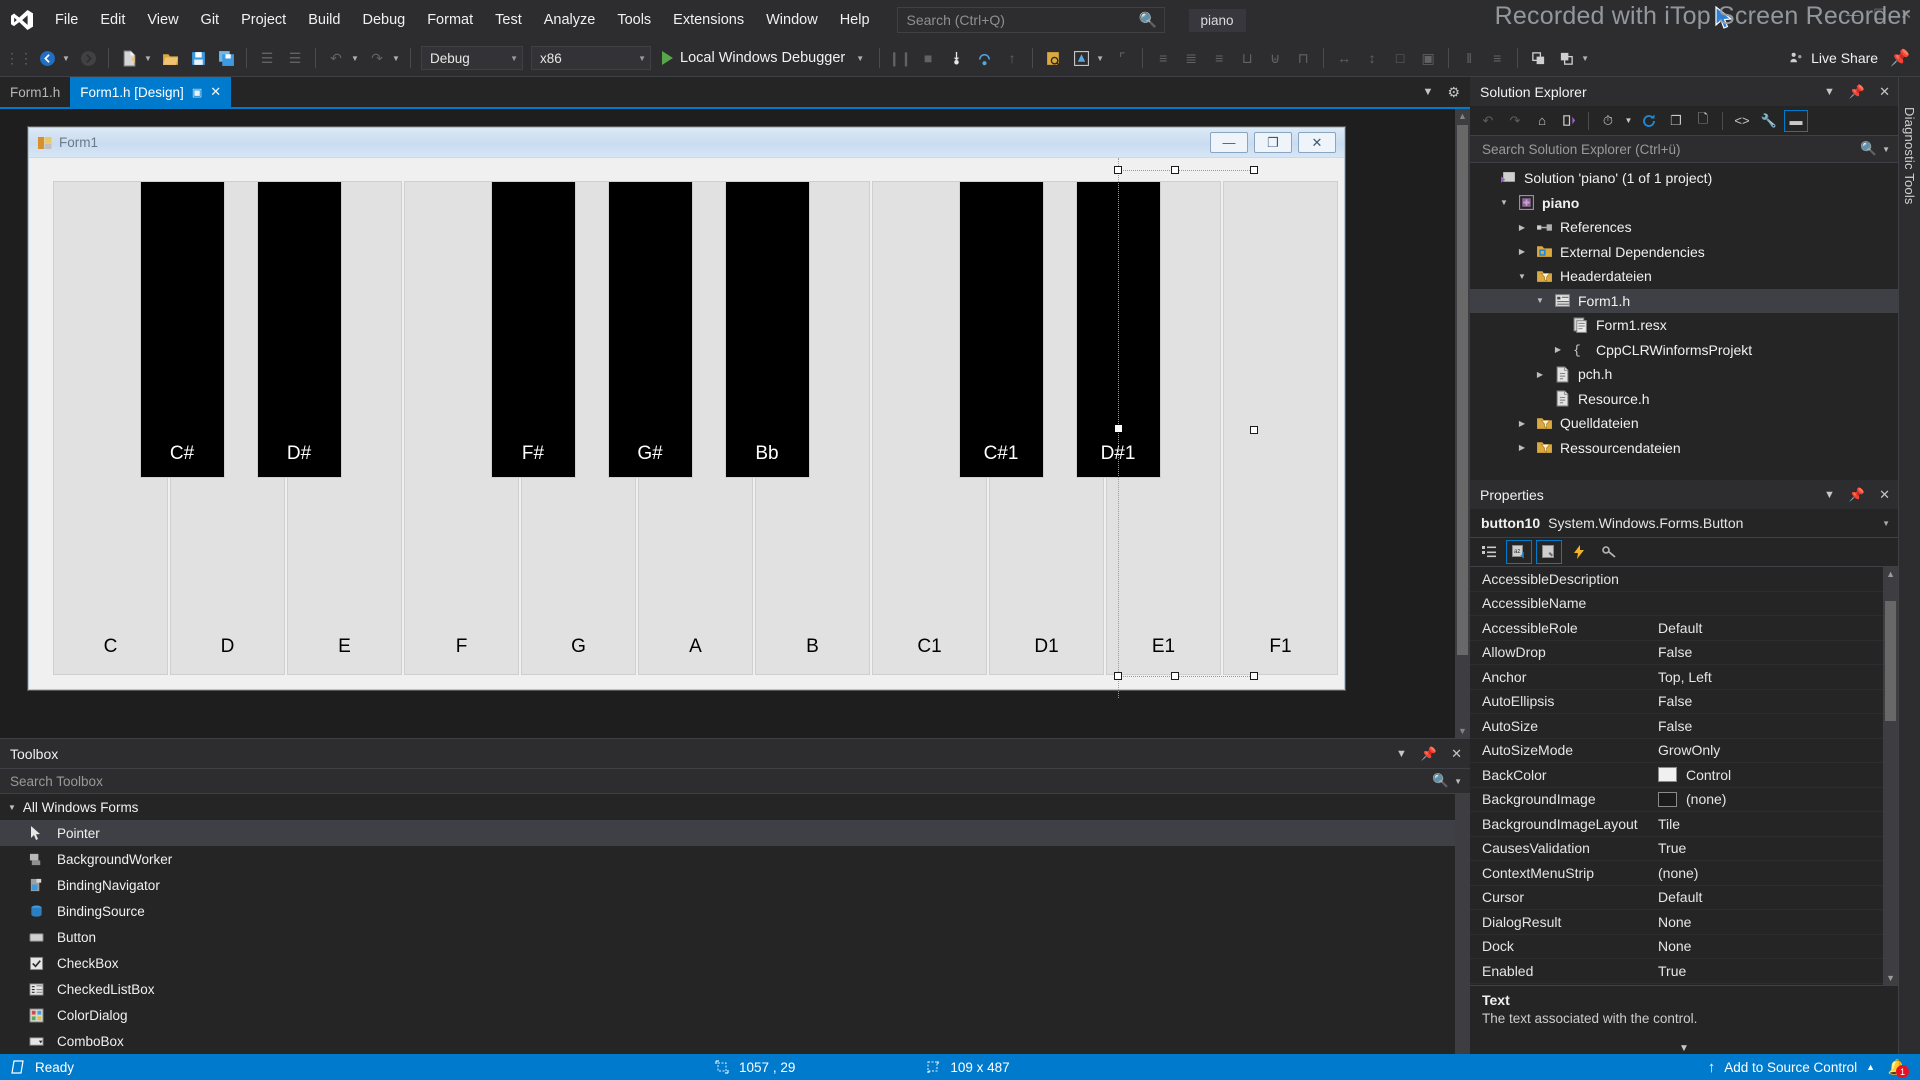  Describe the element at coordinates (708, 20) in the screenshot. I see `menu-item-extensions: Extensions` at that location.